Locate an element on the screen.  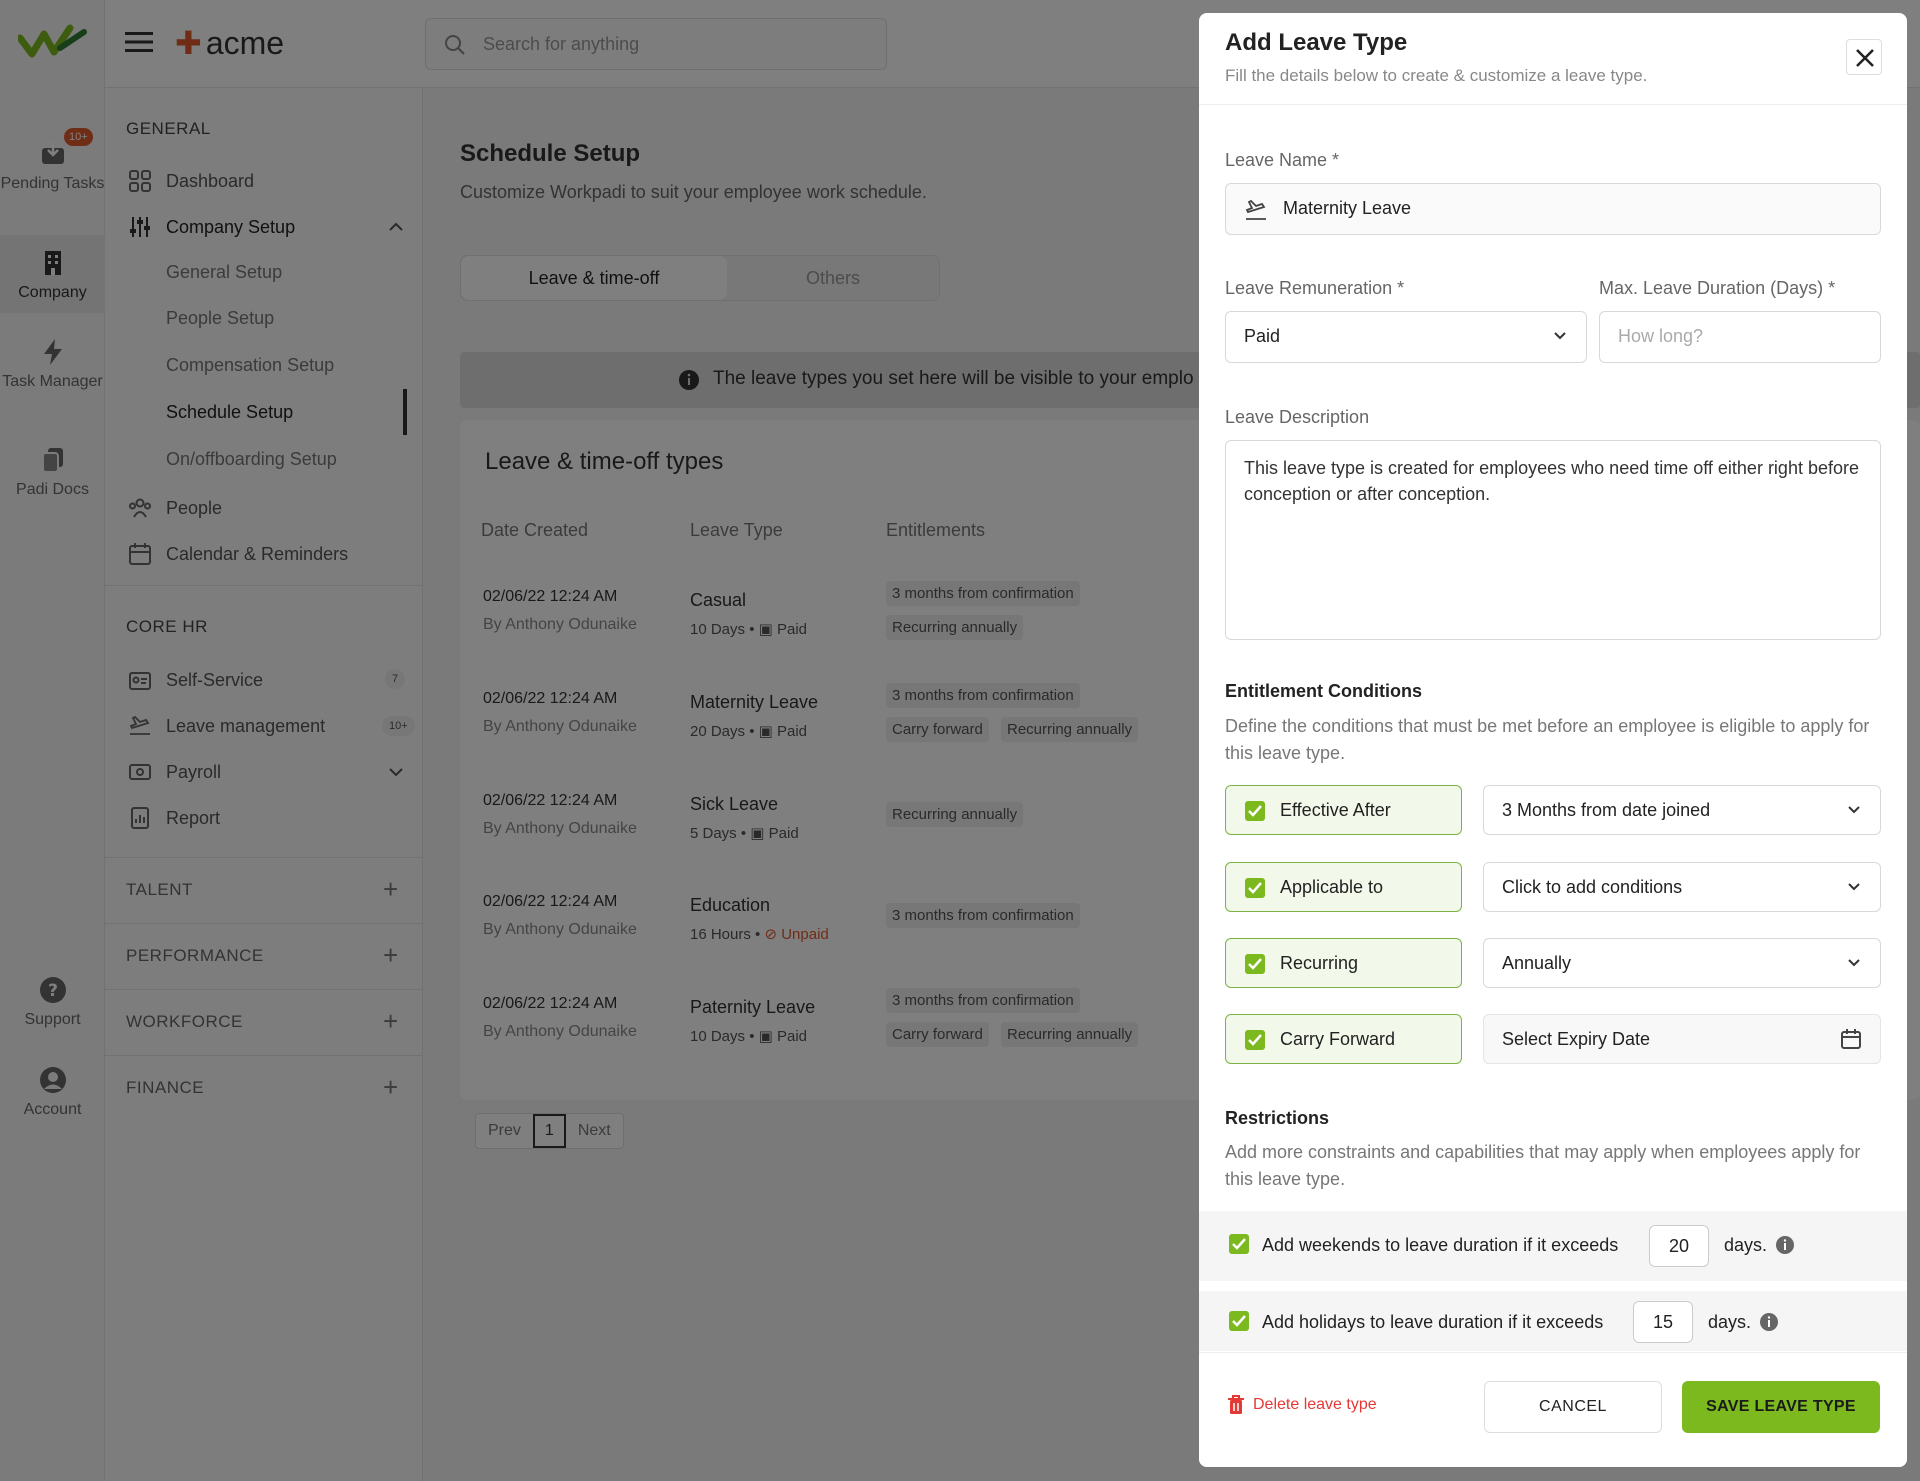
restrictions-title: Restrictions is located at coordinates (1277, 1118).